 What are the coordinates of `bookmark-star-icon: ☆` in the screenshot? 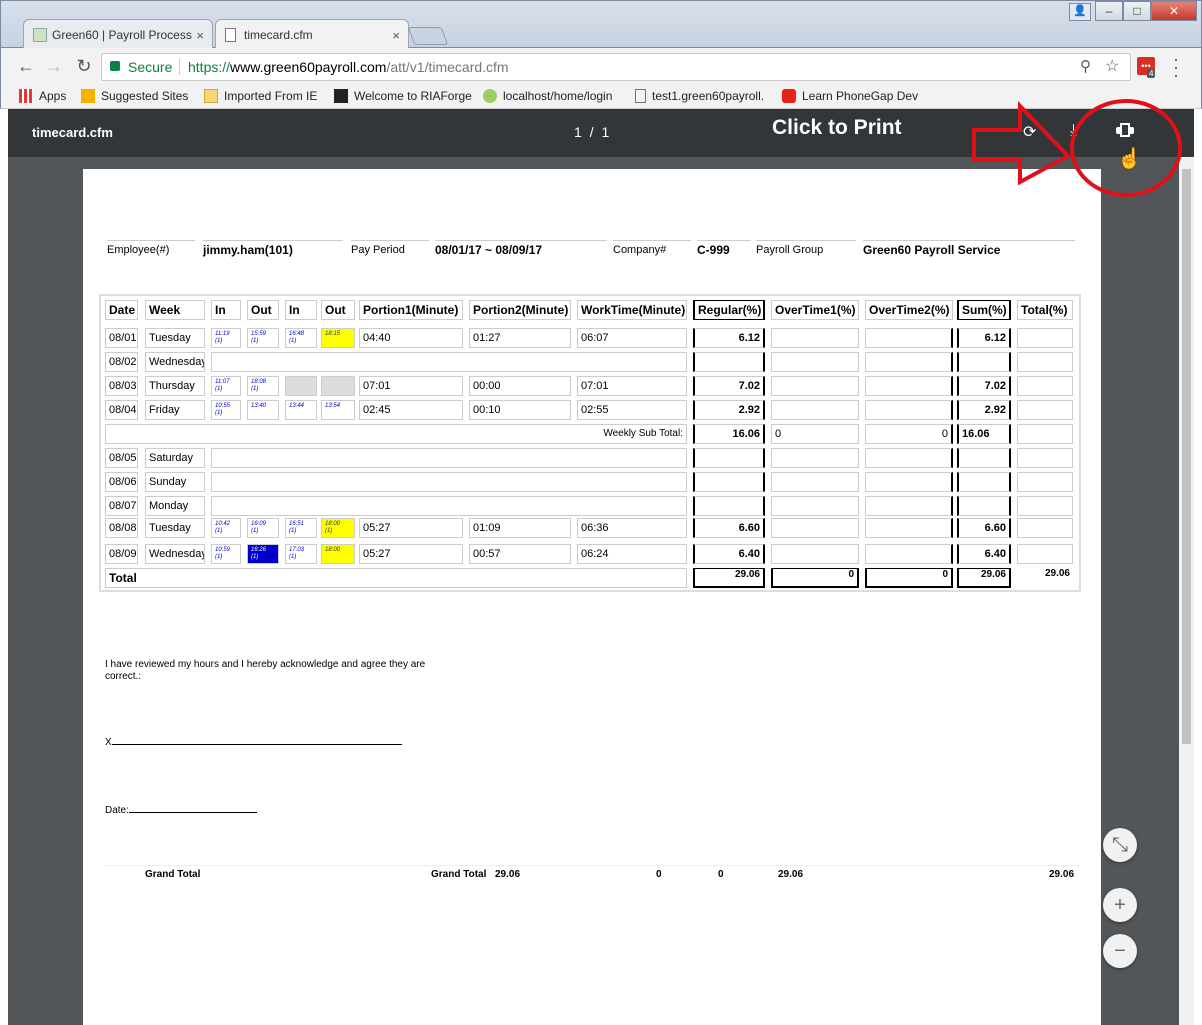 It's located at (1112, 67).